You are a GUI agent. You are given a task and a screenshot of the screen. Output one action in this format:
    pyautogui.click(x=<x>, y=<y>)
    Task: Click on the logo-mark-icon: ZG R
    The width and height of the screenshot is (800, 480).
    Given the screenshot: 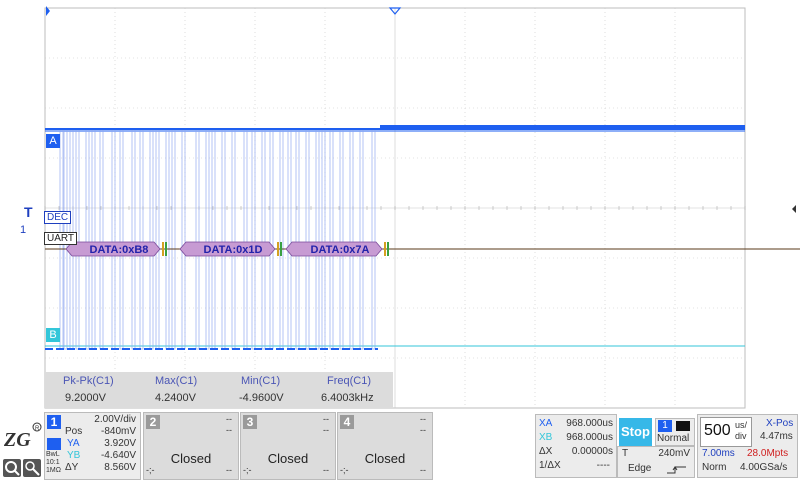 What is the action you would take?
    pyautogui.click(x=22, y=436)
    